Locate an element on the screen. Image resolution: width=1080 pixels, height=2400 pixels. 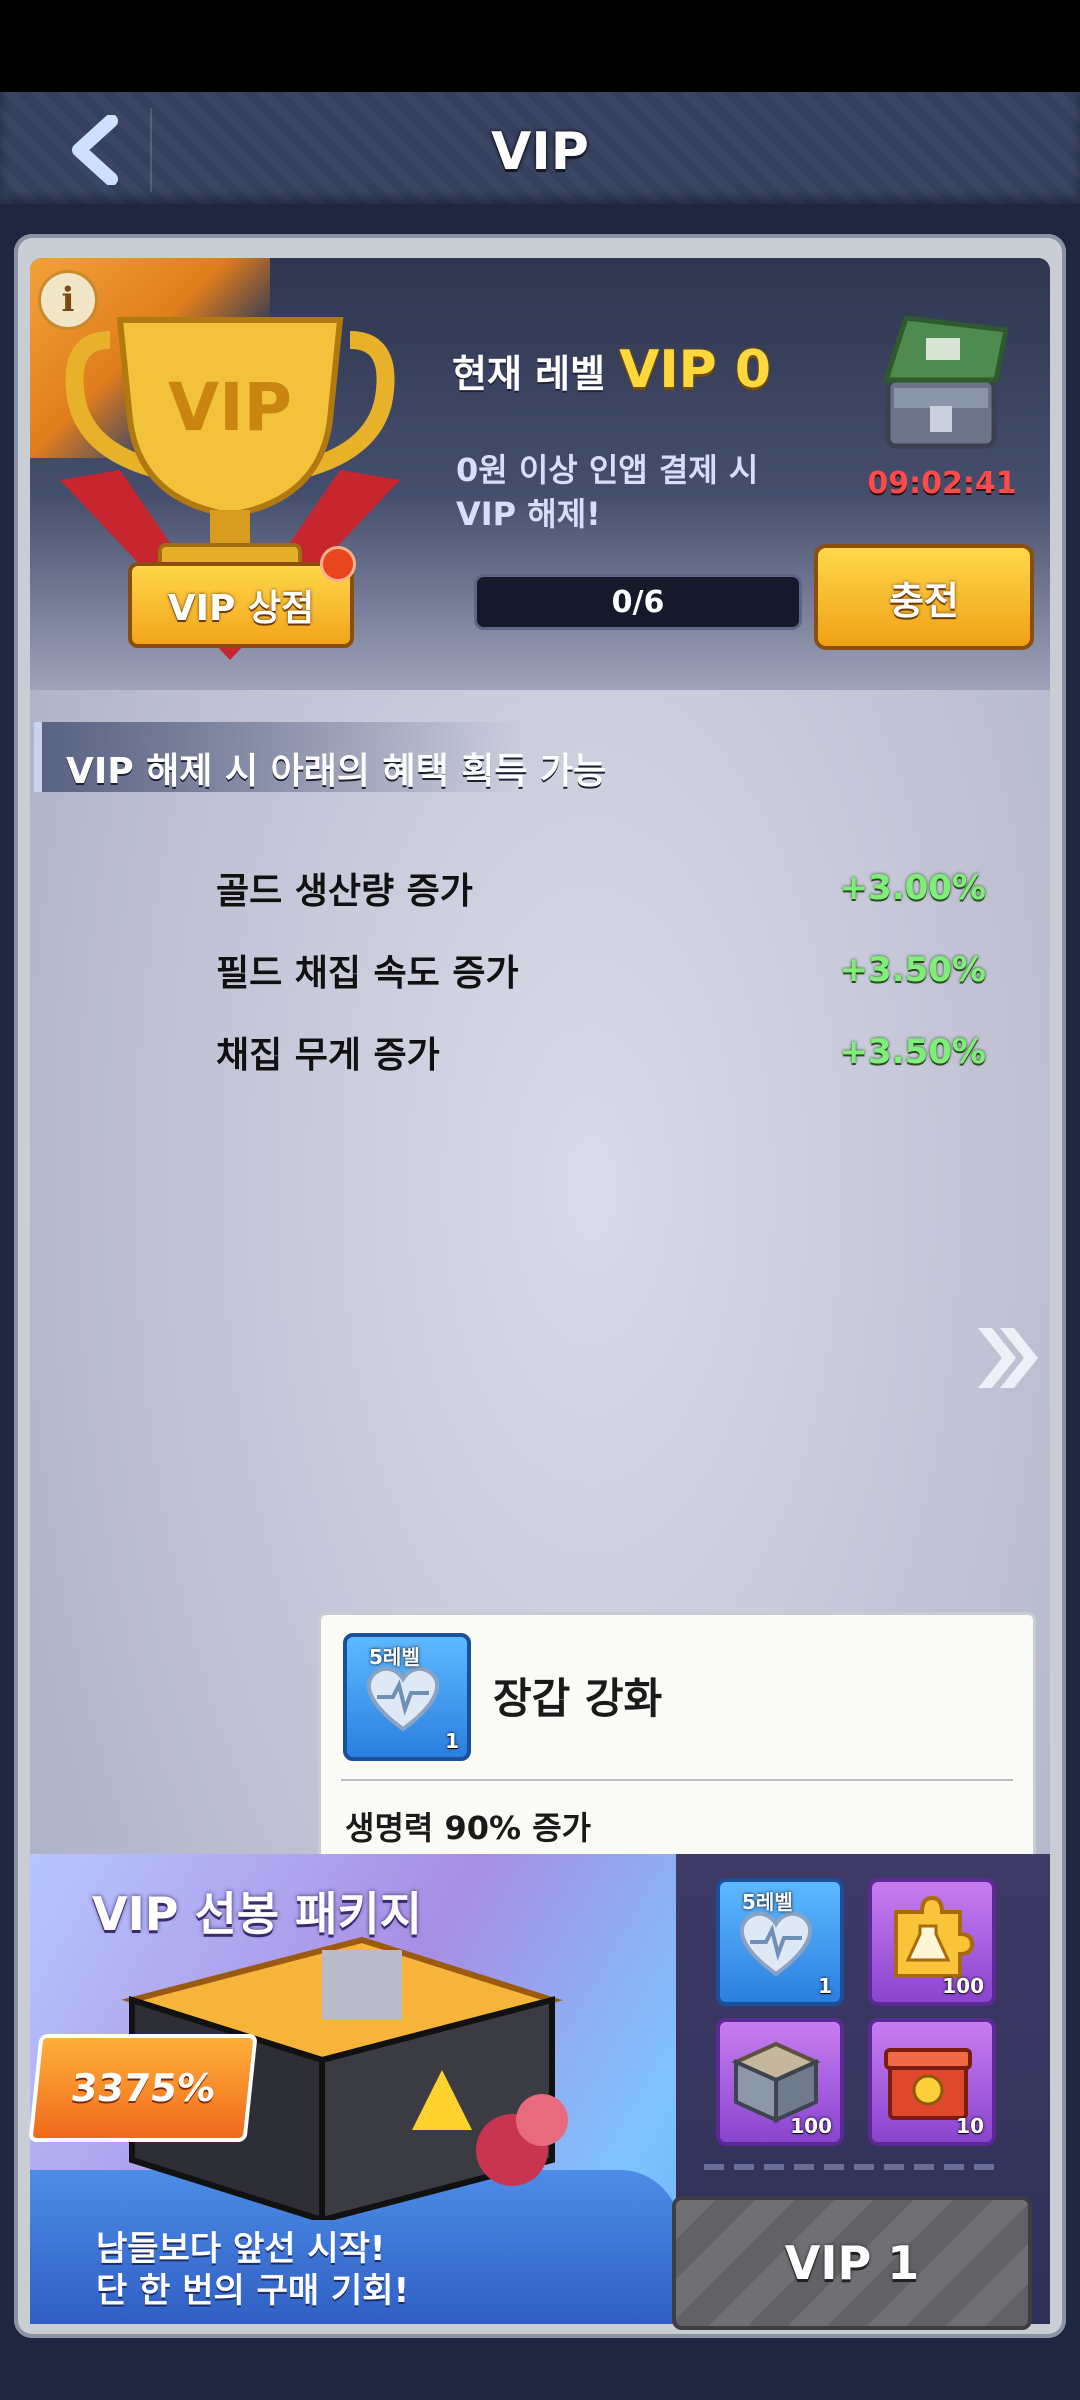
reward-level-badge: 5레벨 is located at coordinates (767, 1902).